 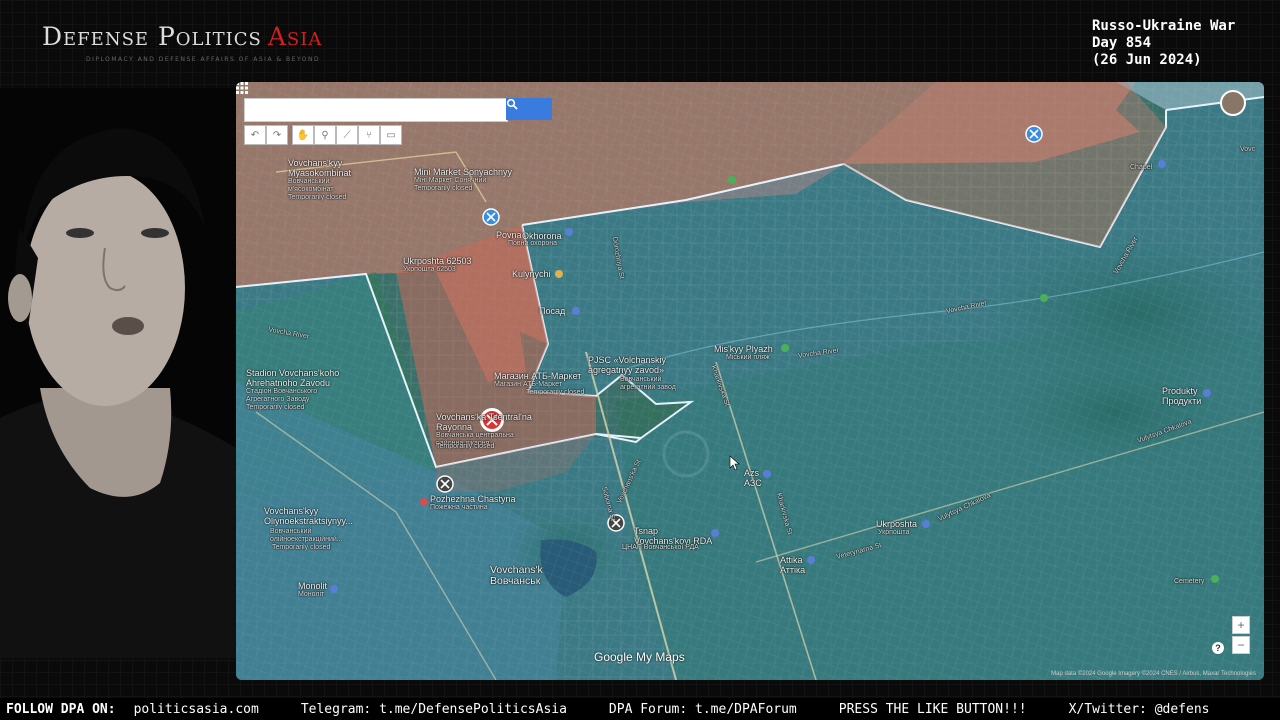 I want to click on line-icon: ⟋, so click(x=347, y=135).